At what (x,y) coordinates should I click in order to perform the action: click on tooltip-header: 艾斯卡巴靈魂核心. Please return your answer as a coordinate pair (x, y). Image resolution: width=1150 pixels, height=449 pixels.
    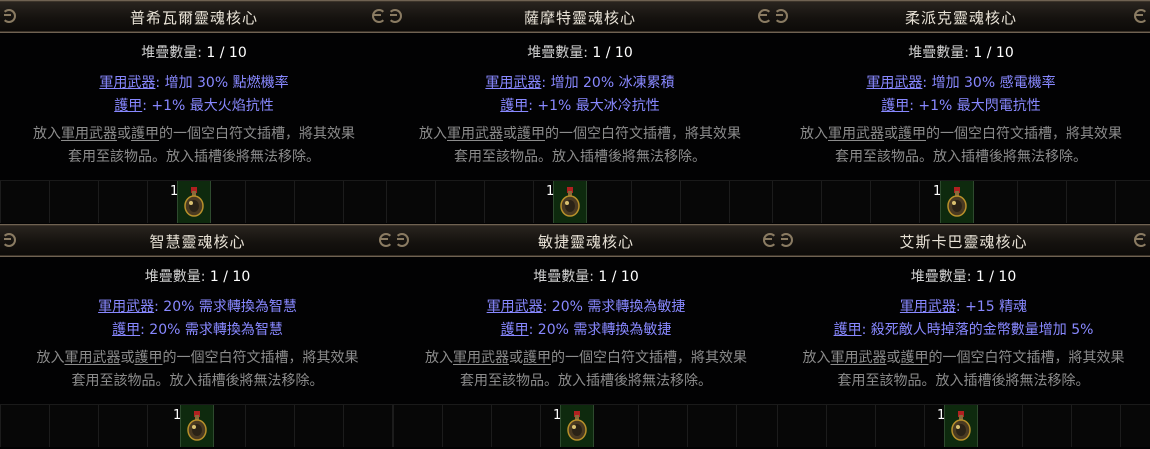
    Looking at the image, I should click on (963, 240).